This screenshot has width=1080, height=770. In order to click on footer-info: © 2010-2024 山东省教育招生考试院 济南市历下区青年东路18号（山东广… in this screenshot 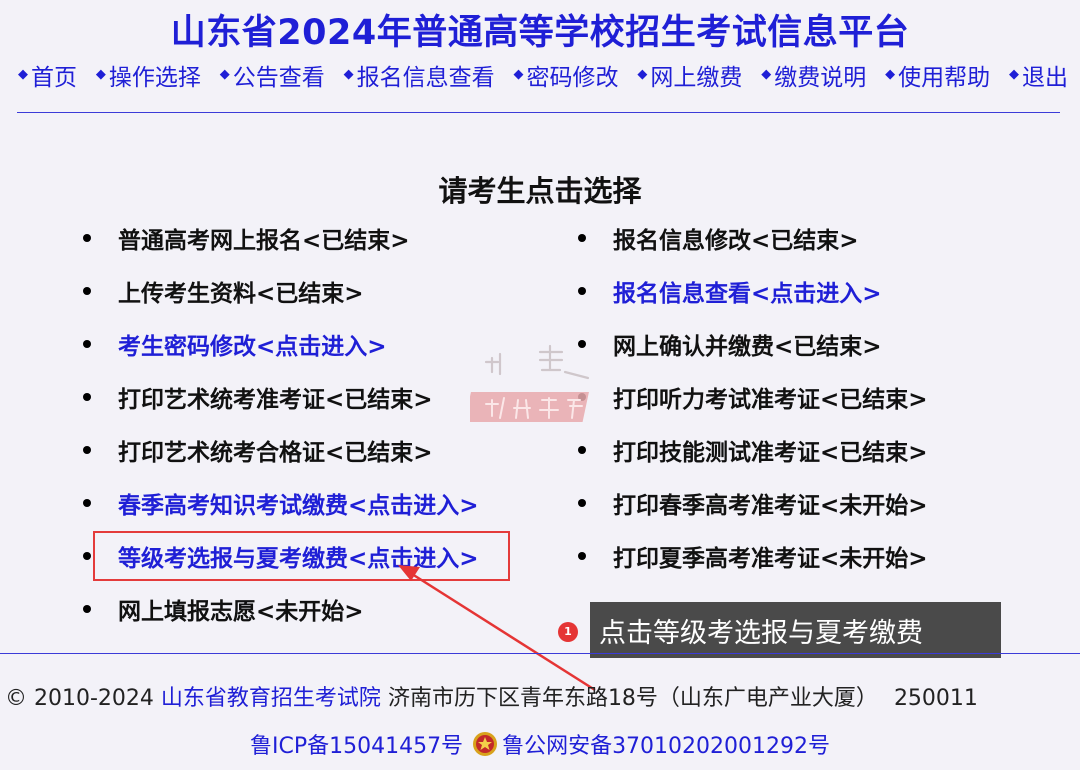, I will do `click(542, 696)`.